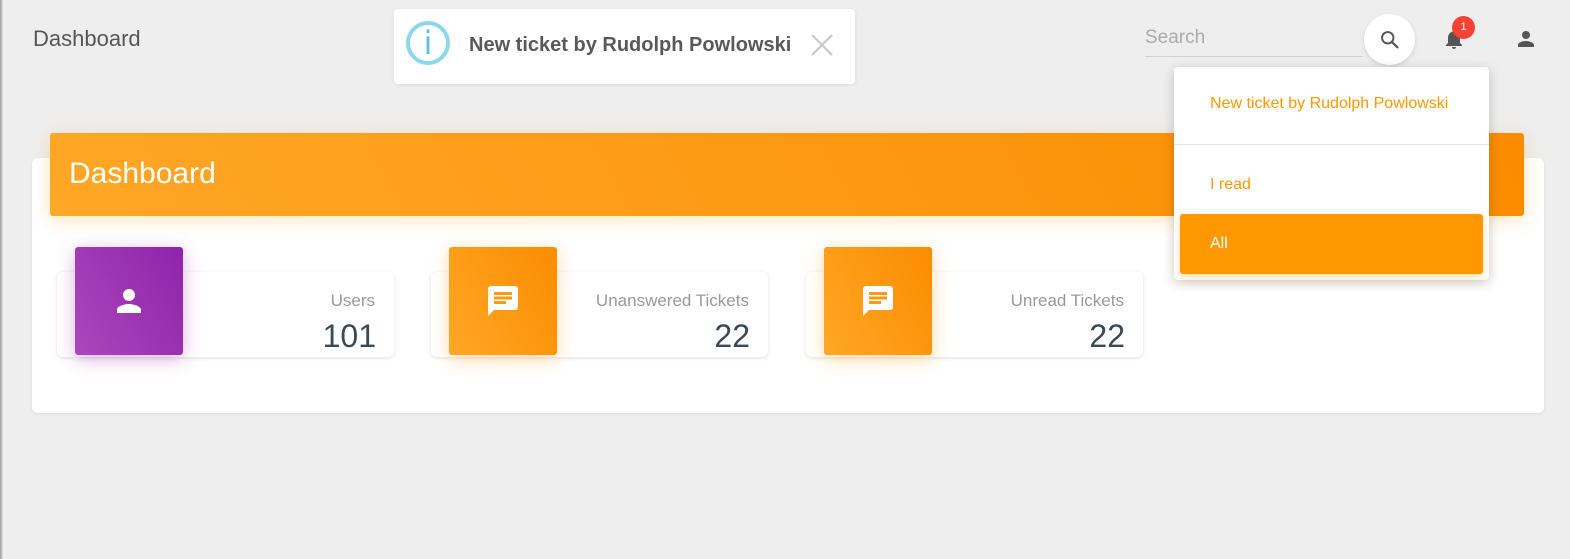  Describe the element at coordinates (87, 39) in the screenshot. I see `navbar-brand: Dashboard` at that location.